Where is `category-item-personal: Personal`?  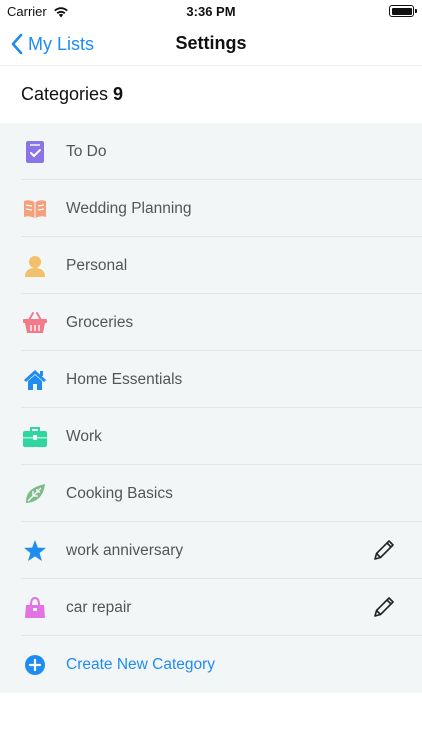
category-item-personal: Personal is located at coordinates (211, 265).